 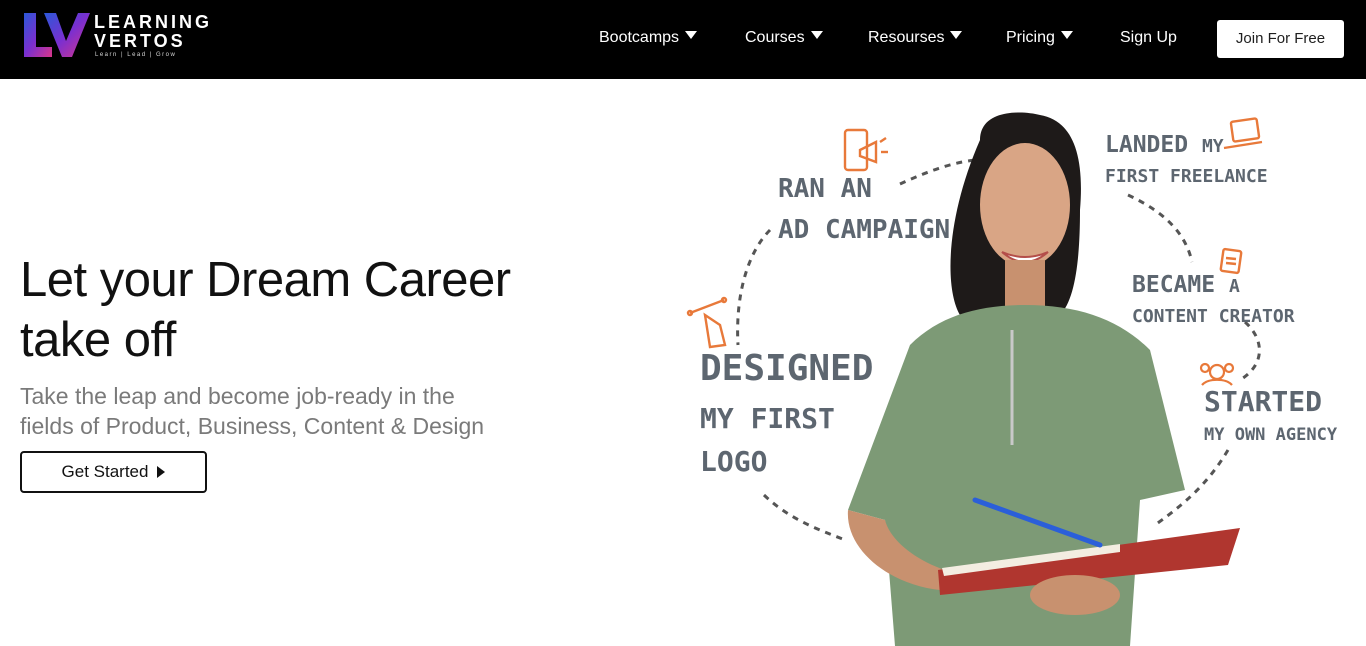 What do you see at coordinates (161, 472) in the screenshot?
I see `play-arrow-icon` at bounding box center [161, 472].